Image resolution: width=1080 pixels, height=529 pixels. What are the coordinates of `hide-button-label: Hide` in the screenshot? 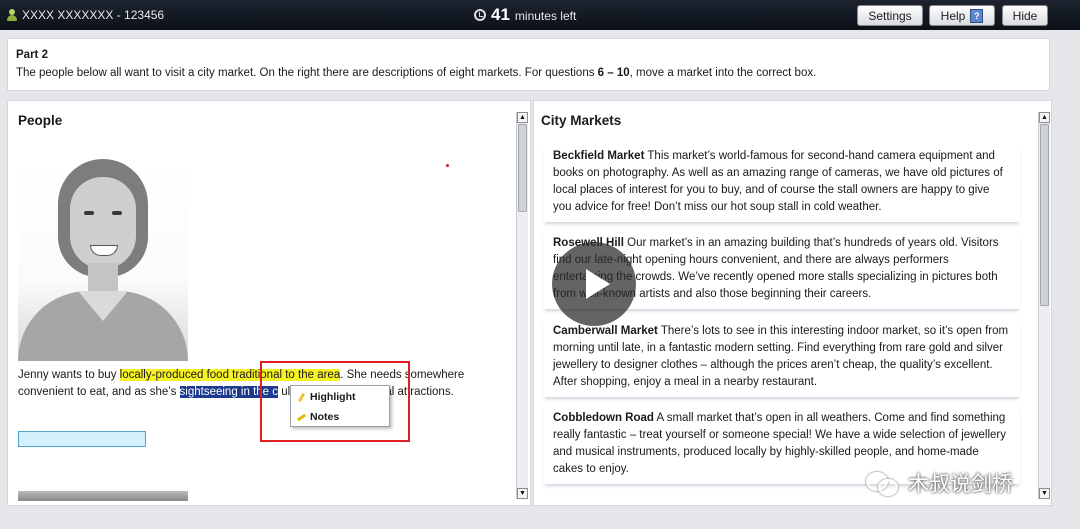 It's located at (1025, 15).